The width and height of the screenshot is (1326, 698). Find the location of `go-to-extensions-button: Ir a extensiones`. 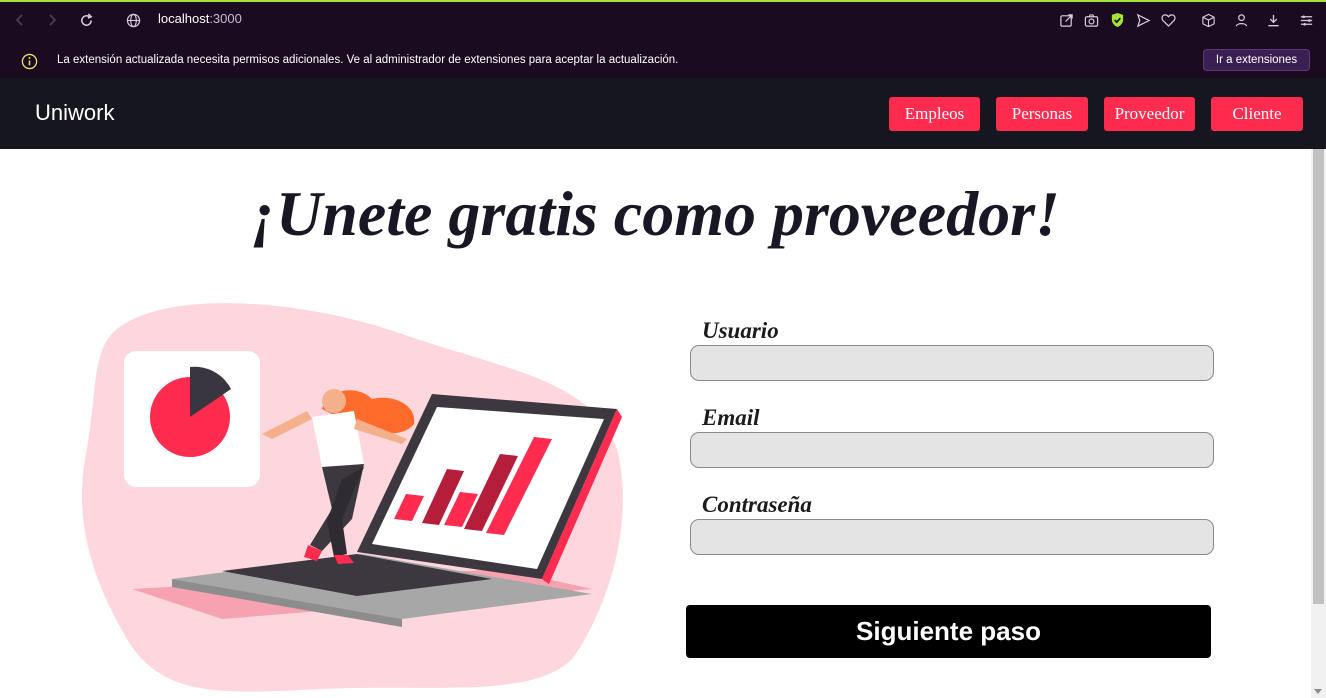

go-to-extensions-button: Ir a extensiones is located at coordinates (1256, 60).